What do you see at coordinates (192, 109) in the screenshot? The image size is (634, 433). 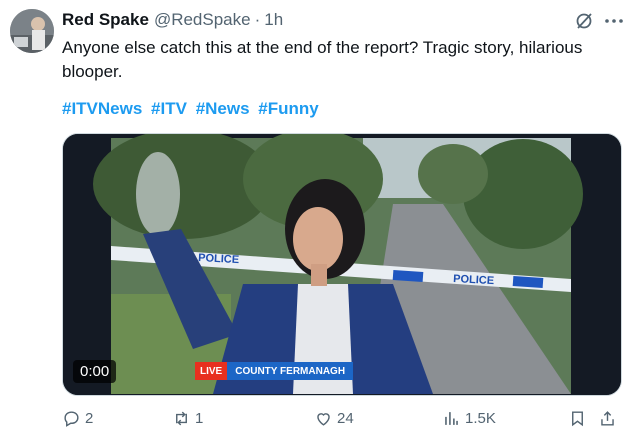 I see `hashtags: #ITVNews #ITV #News #Funny` at bounding box center [192, 109].